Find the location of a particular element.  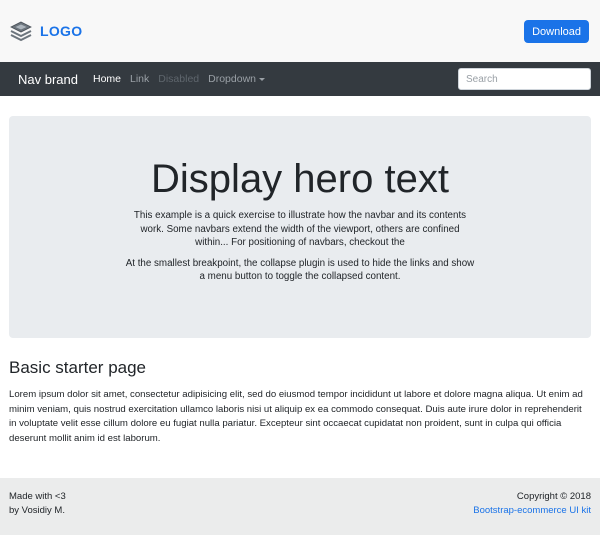

footer-copyright: Copyright © 2018 is located at coordinates (553, 496).